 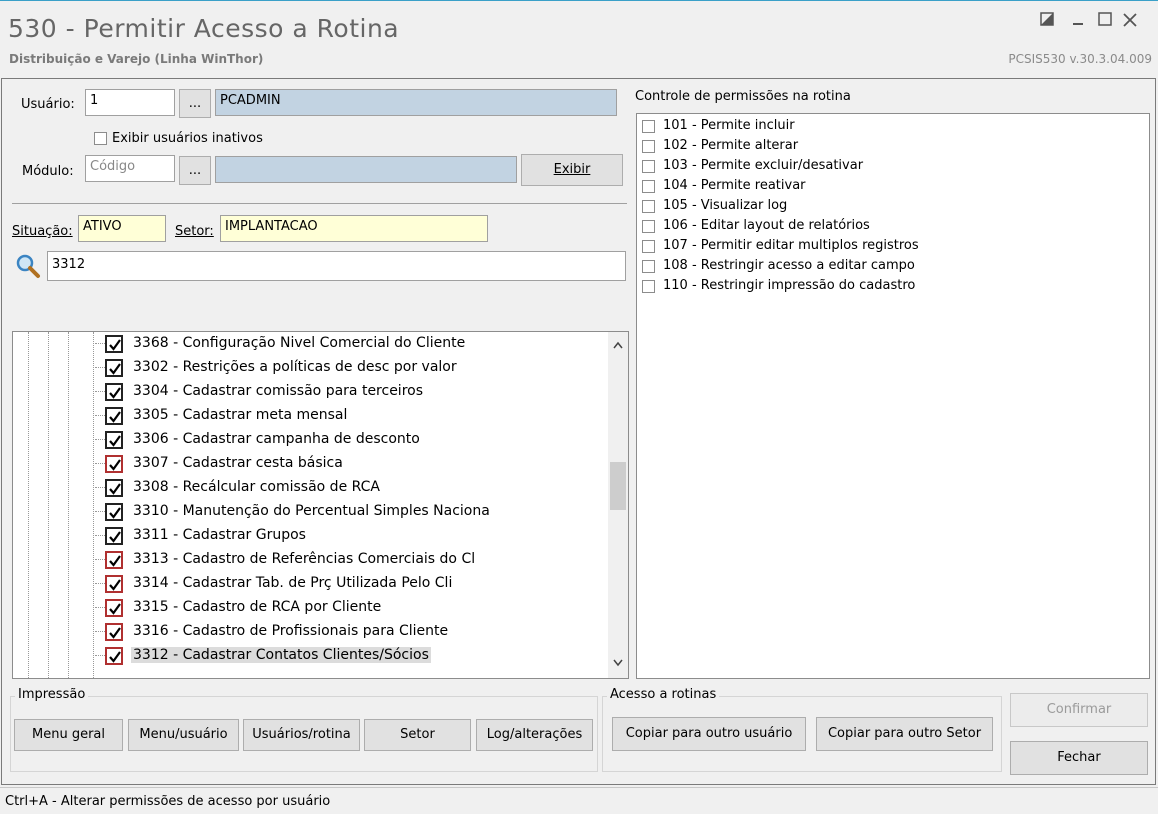 I want to click on permission-label: 104 - Permite reativar, so click(x=734, y=185).